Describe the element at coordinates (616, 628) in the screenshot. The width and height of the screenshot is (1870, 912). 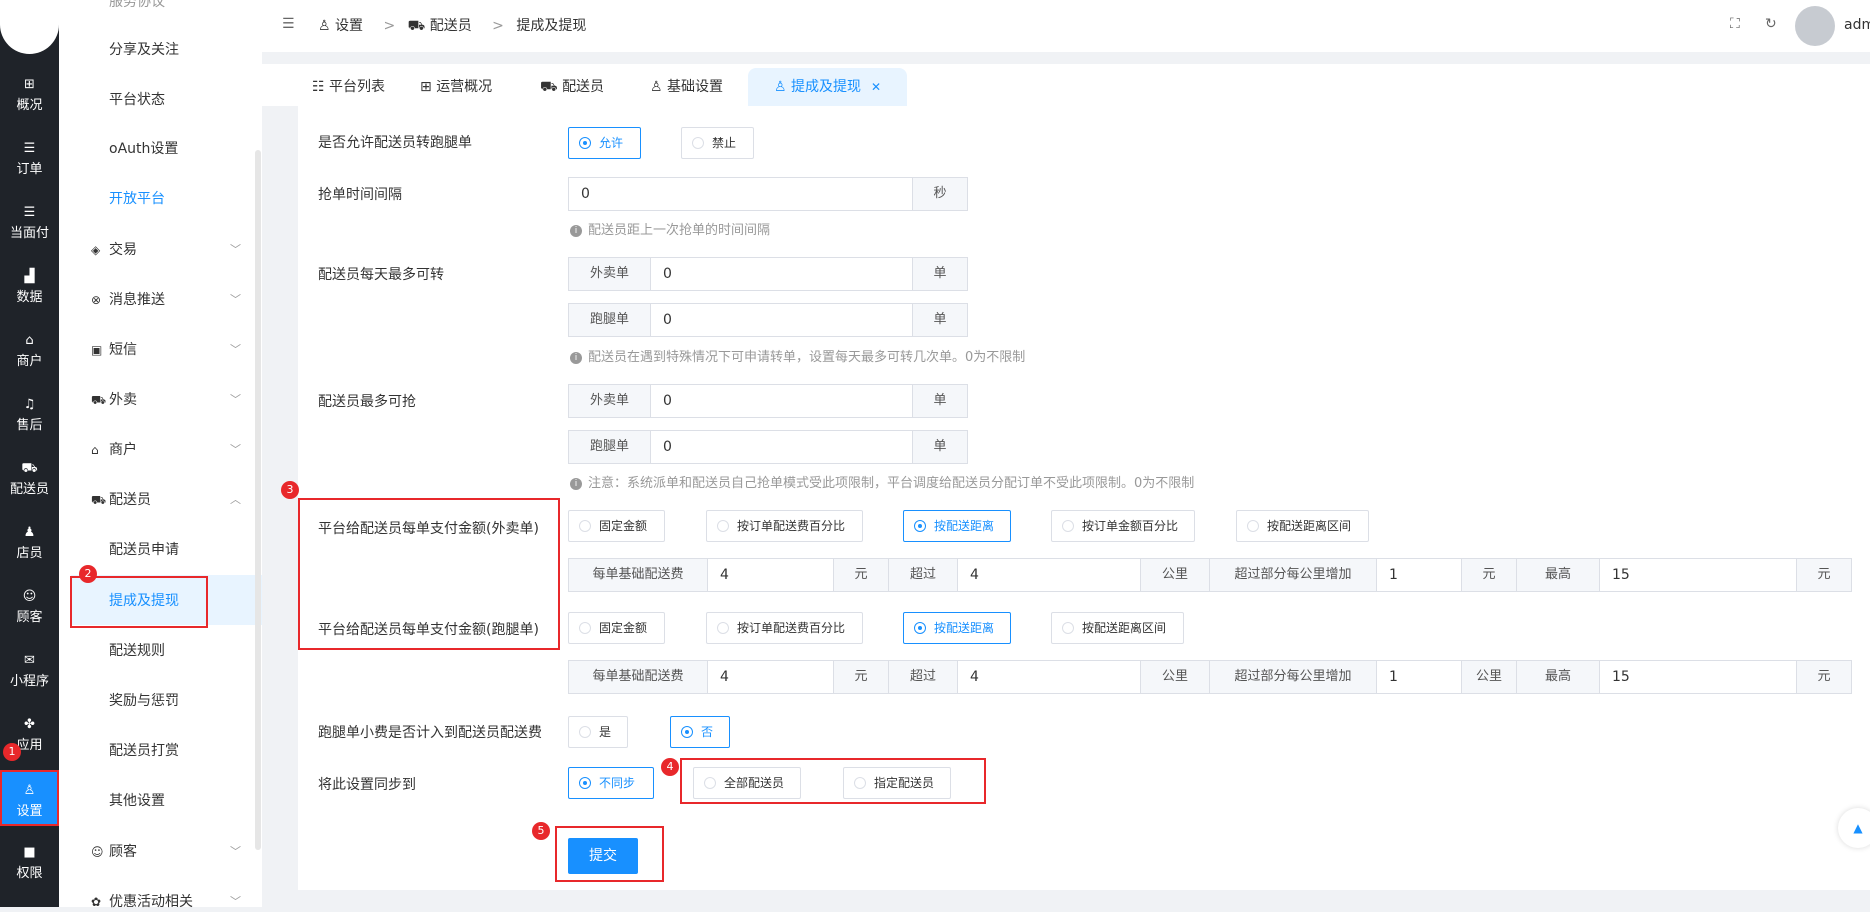
I see `radio-errand-fixed: 固定金额` at that location.